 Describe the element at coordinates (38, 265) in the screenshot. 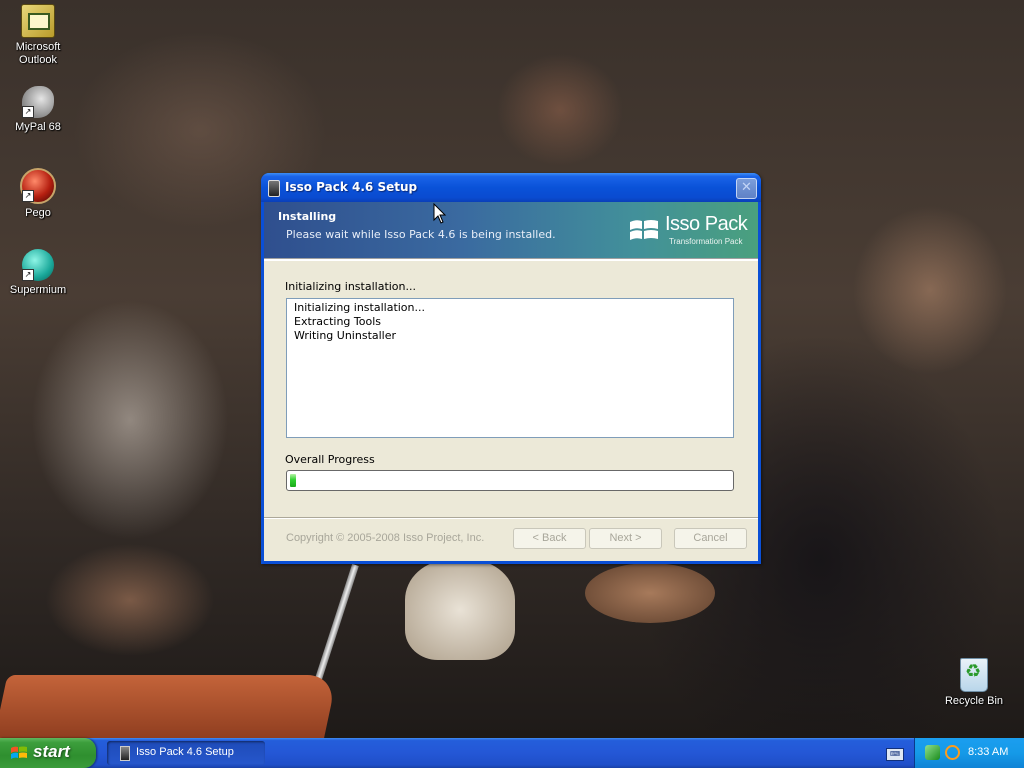

I see `supermium-icon: ↗` at that location.